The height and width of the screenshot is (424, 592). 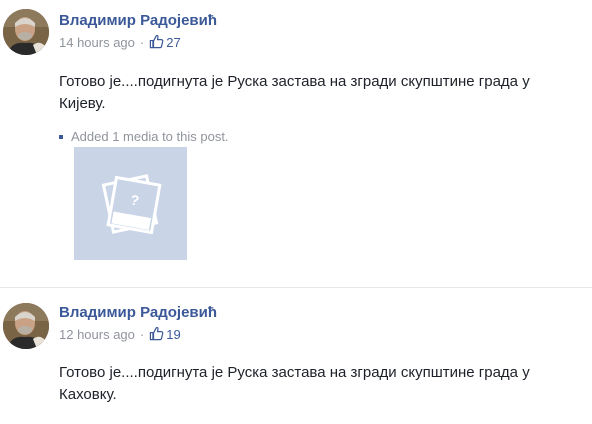 What do you see at coordinates (97, 42) in the screenshot?
I see `timestamp: 14 hours ago` at bounding box center [97, 42].